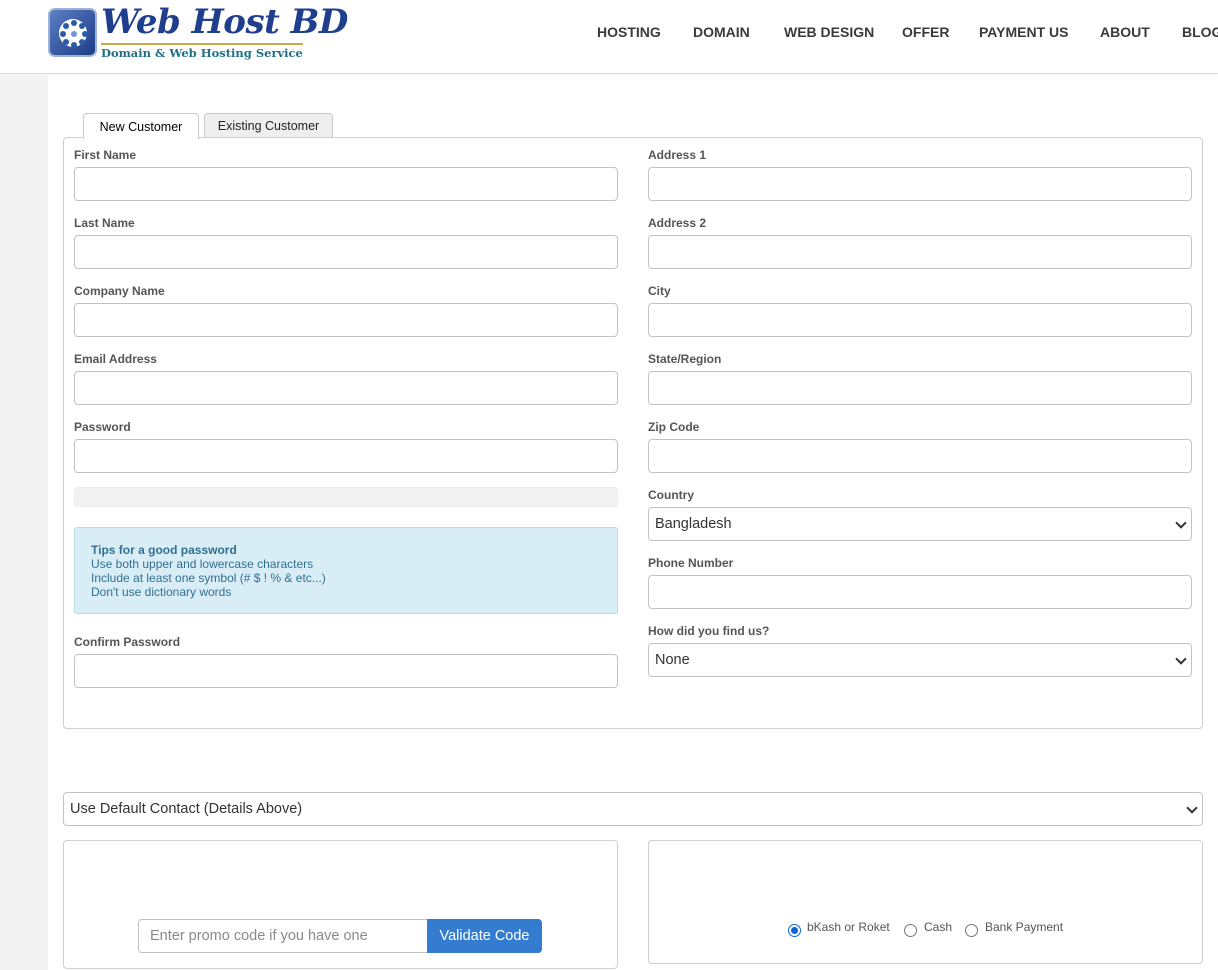  I want to click on address2-input, so click(920, 252).